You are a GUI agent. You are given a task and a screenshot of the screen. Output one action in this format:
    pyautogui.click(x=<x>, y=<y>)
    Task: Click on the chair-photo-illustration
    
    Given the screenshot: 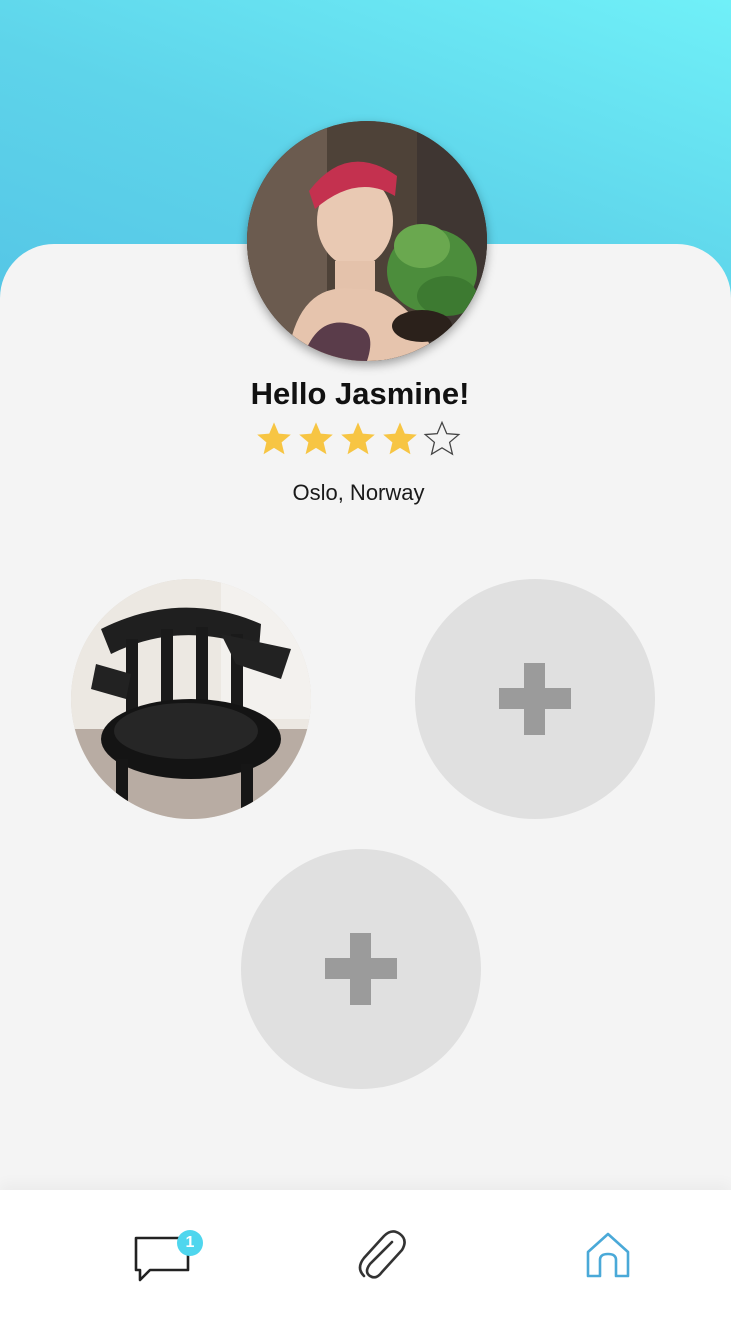 What is the action you would take?
    pyautogui.click(x=191, y=699)
    